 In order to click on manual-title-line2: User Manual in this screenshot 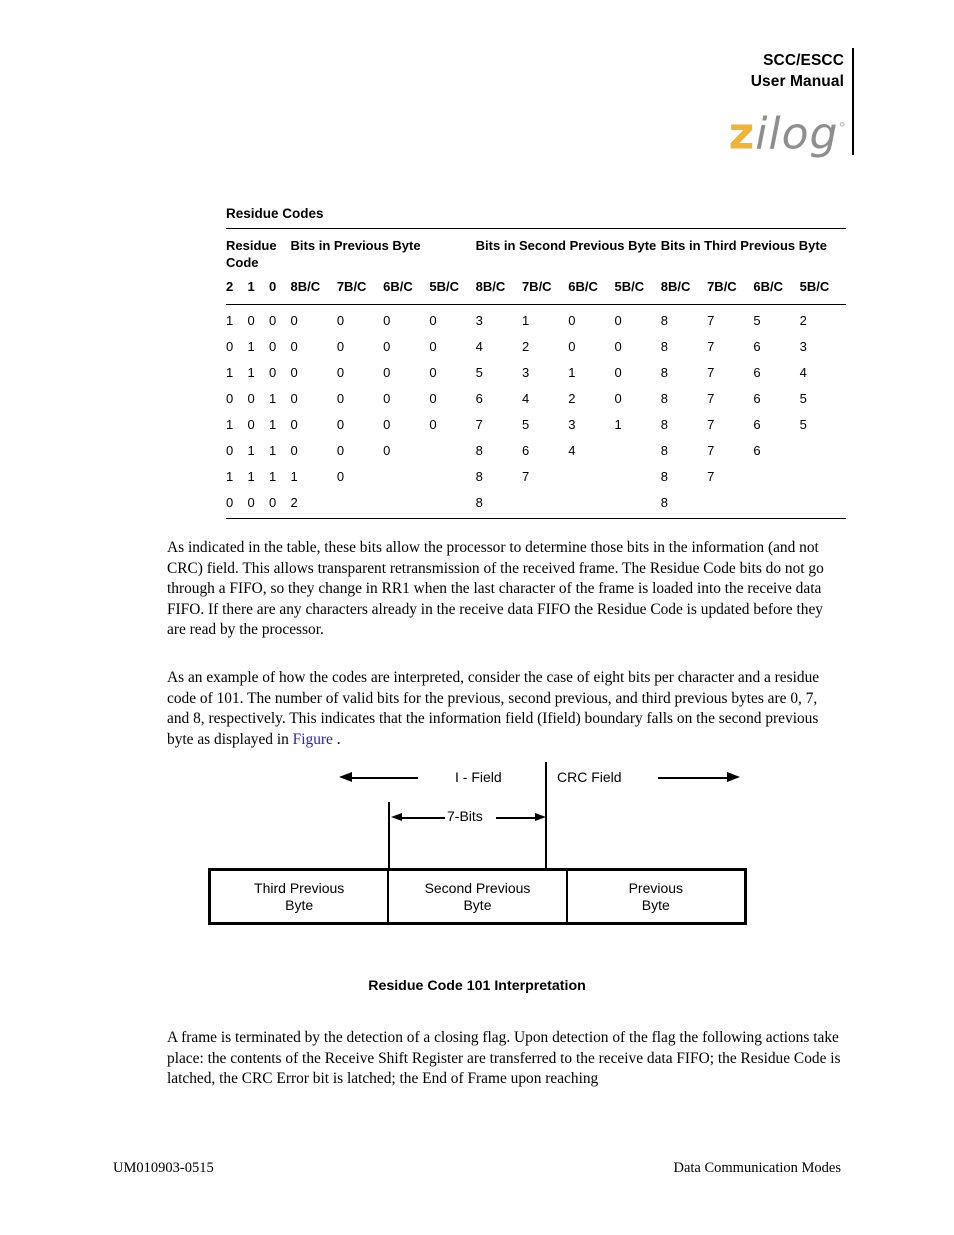, I will do `click(797, 81)`.